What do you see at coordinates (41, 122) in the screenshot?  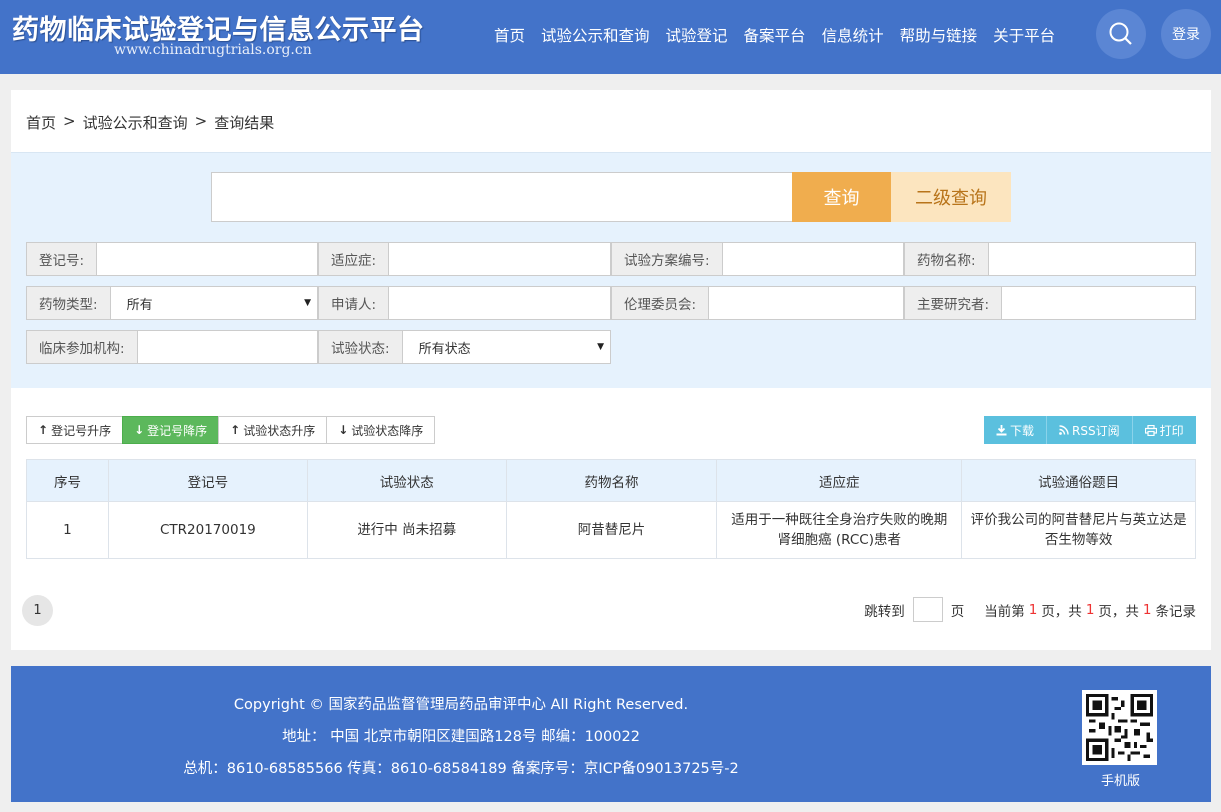 I see `breadcrumb-home: 首页` at bounding box center [41, 122].